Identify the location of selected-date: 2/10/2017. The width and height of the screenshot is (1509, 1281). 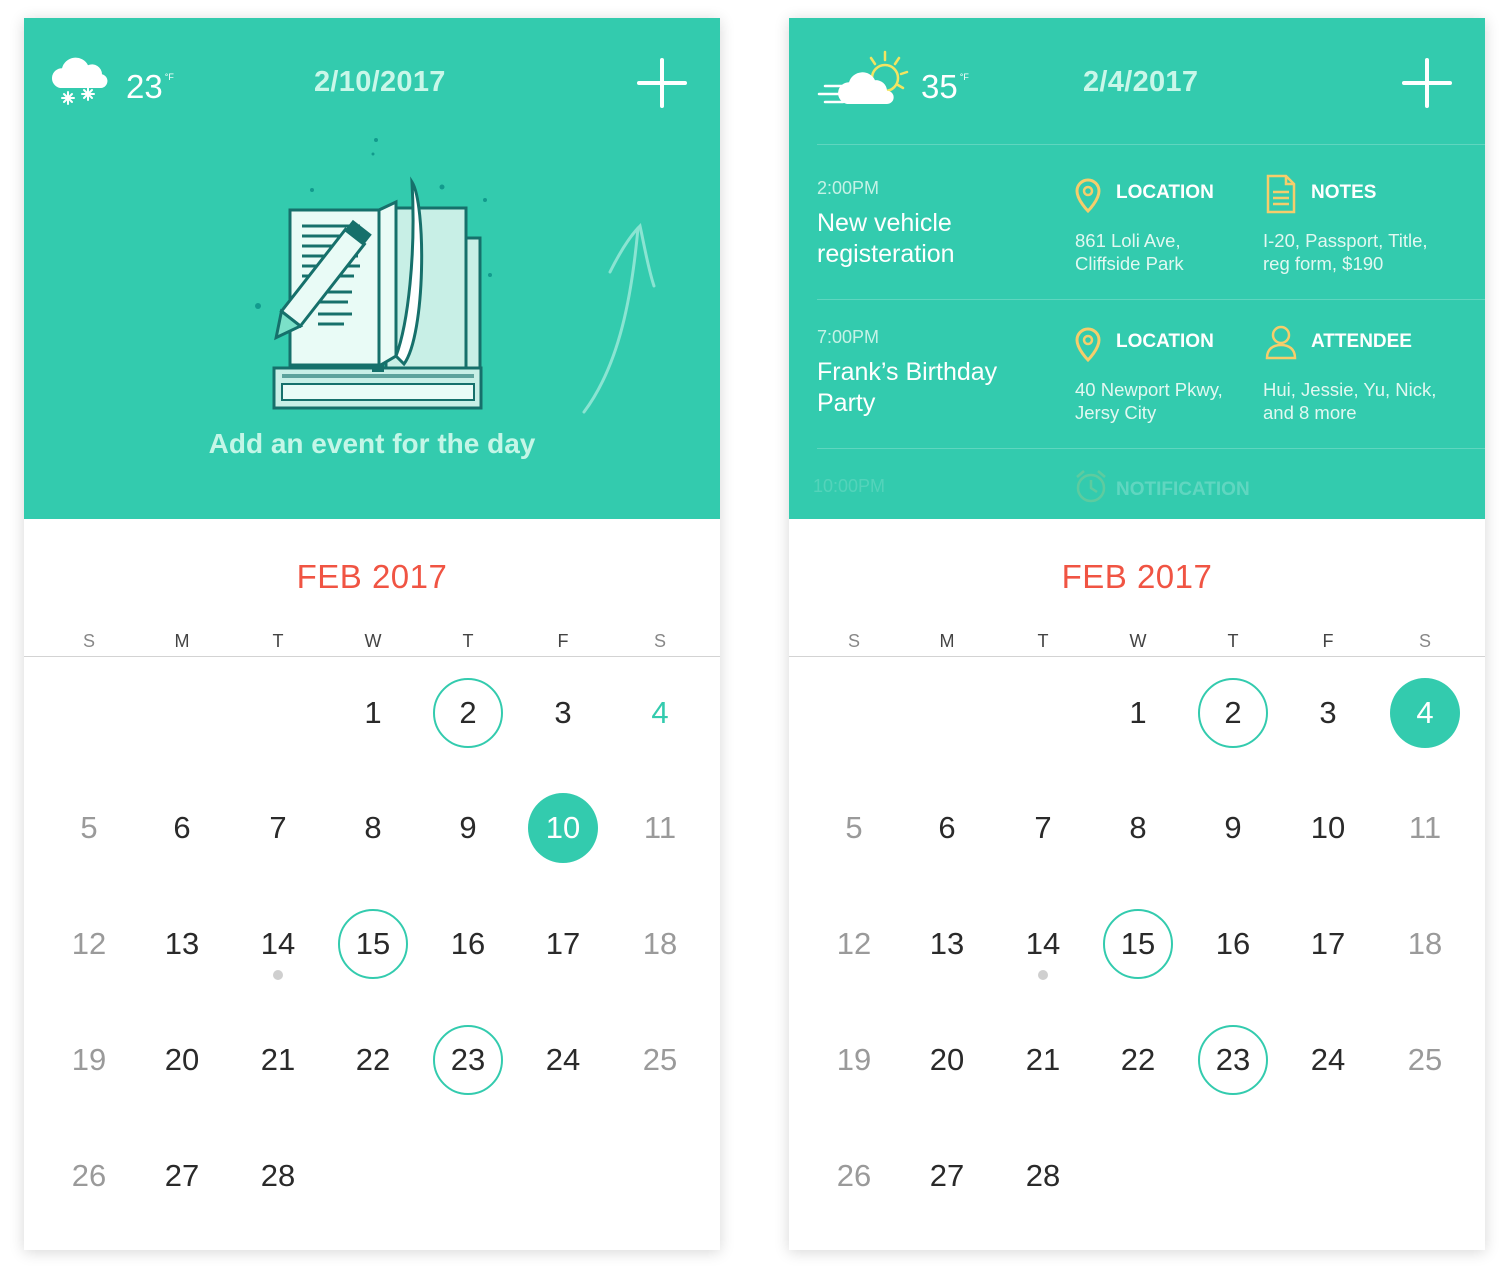
(380, 82).